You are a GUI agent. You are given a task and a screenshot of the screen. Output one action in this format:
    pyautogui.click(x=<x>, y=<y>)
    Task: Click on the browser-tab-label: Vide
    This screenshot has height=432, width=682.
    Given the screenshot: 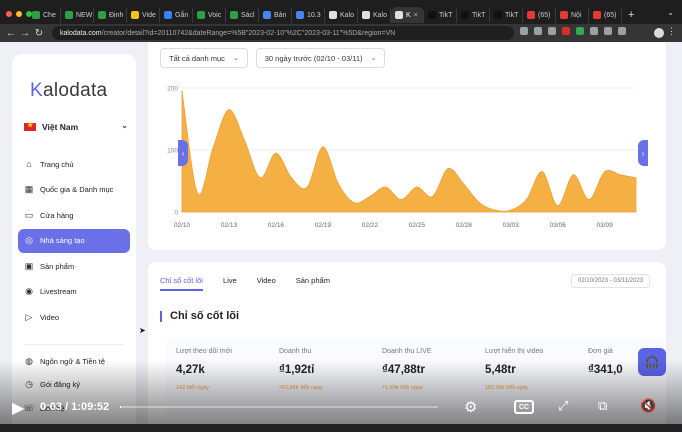 What is the action you would take?
    pyautogui.click(x=149, y=15)
    